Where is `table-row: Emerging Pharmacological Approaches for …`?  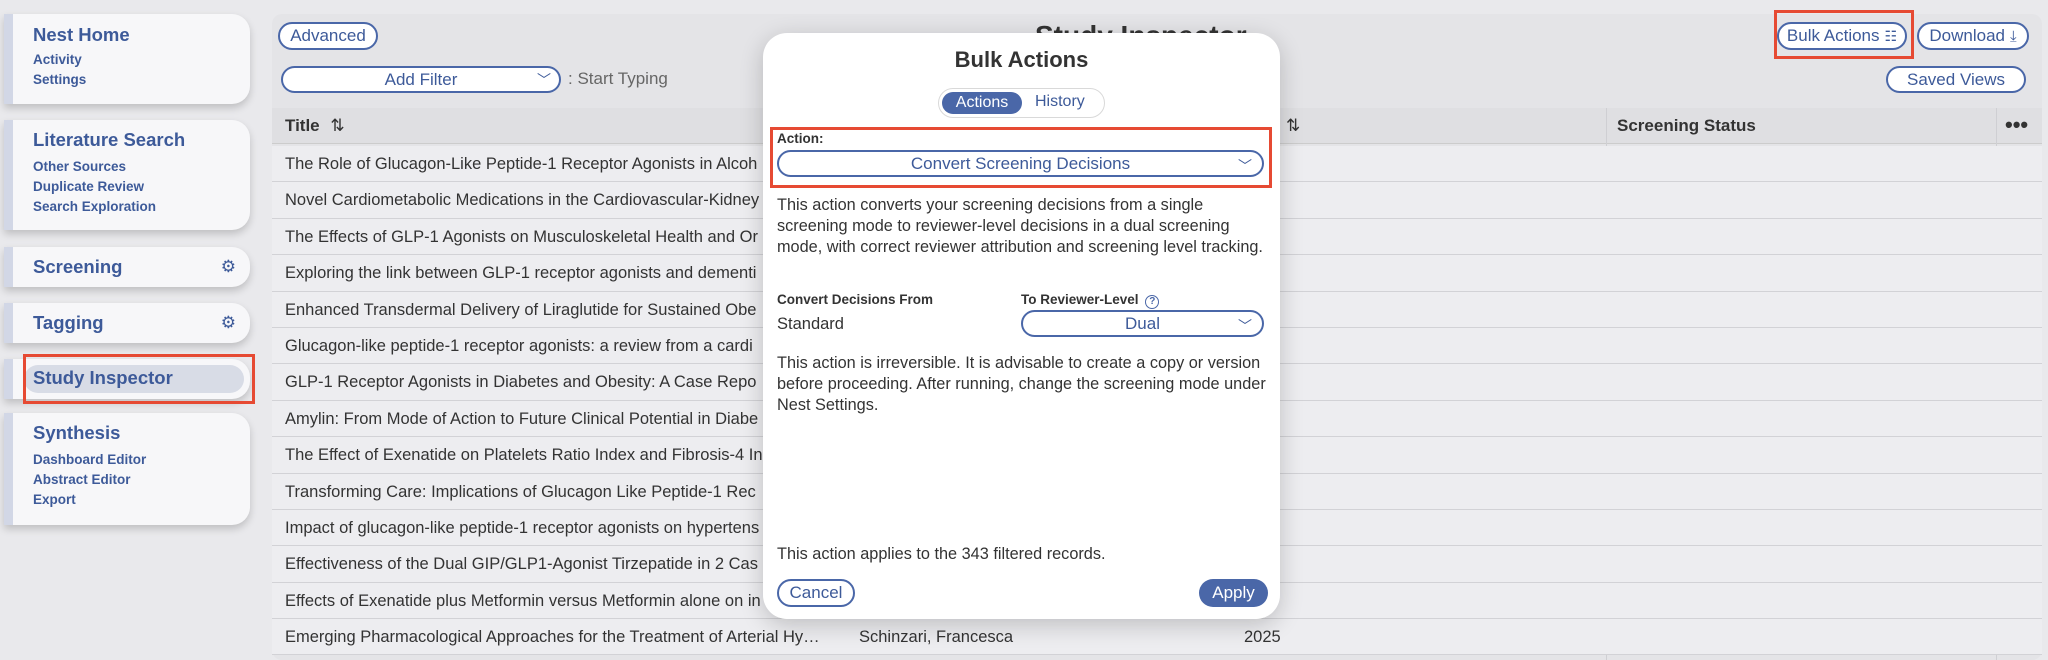
table-row: Emerging Pharmacological Approaches for … is located at coordinates (1157, 637).